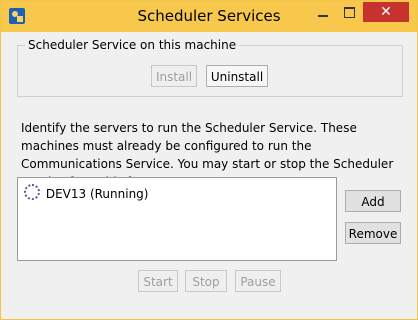  I want to click on gear-icon, so click(32, 192).